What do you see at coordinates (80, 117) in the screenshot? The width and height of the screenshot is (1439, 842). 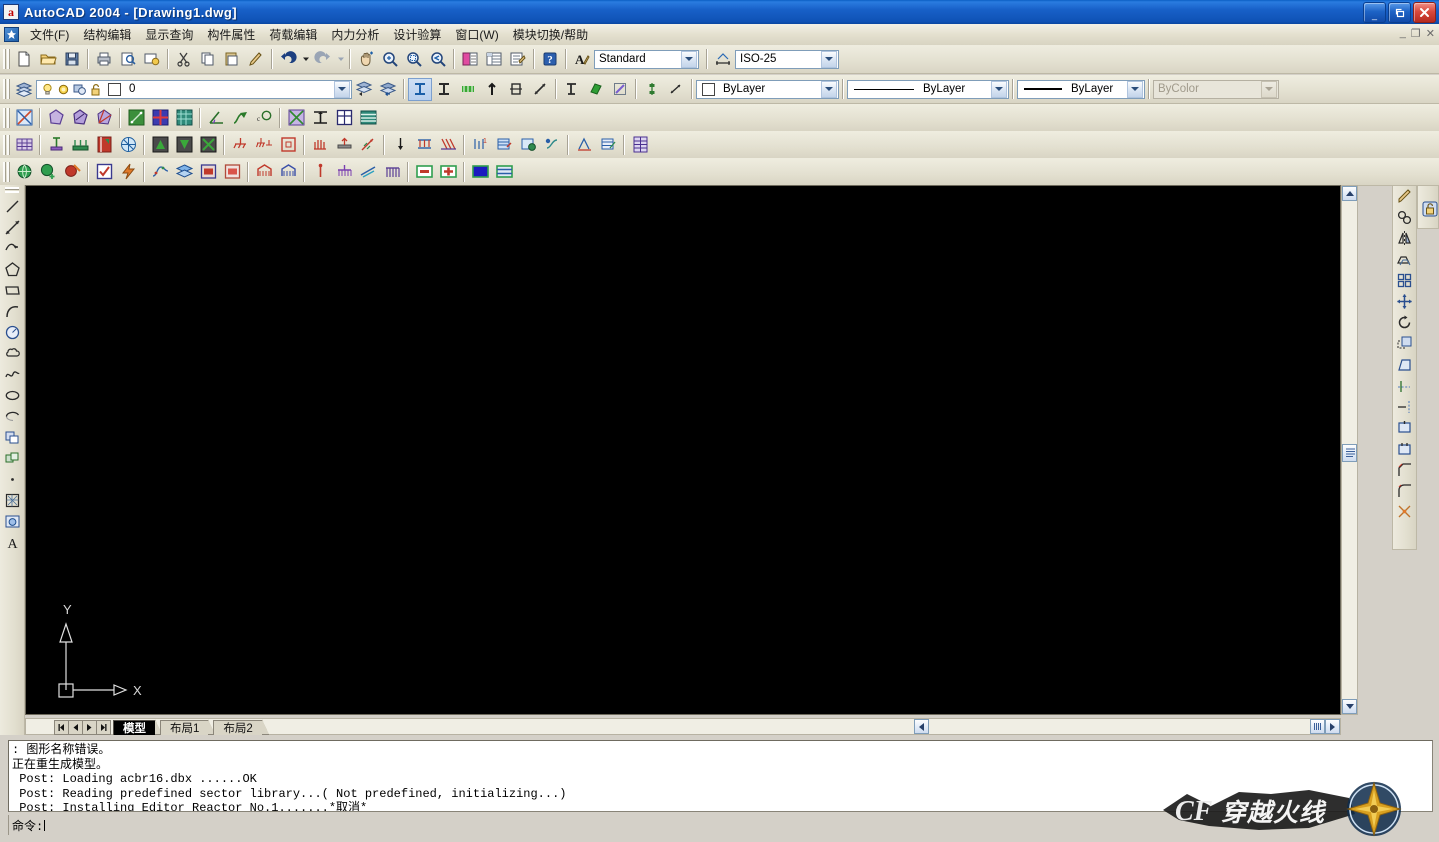 I see `grid-arc-icon` at bounding box center [80, 117].